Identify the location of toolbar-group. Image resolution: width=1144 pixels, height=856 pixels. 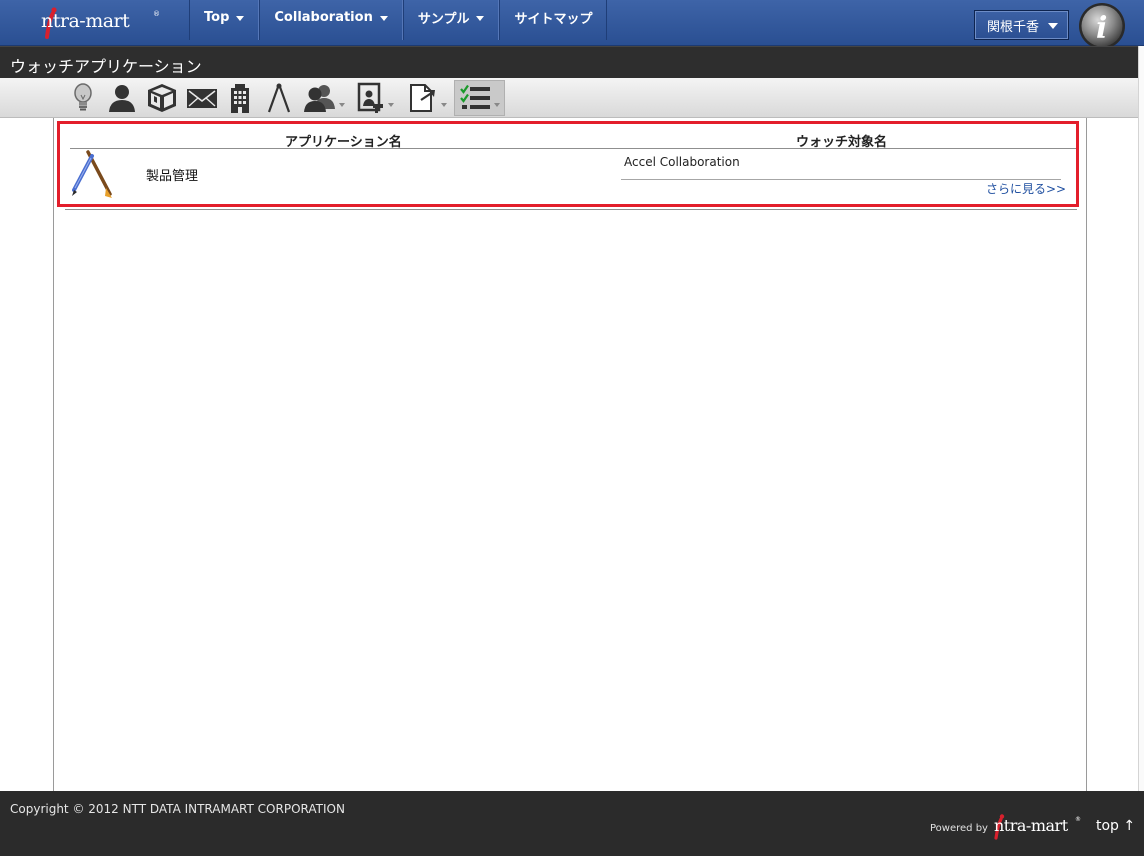
(324, 98).